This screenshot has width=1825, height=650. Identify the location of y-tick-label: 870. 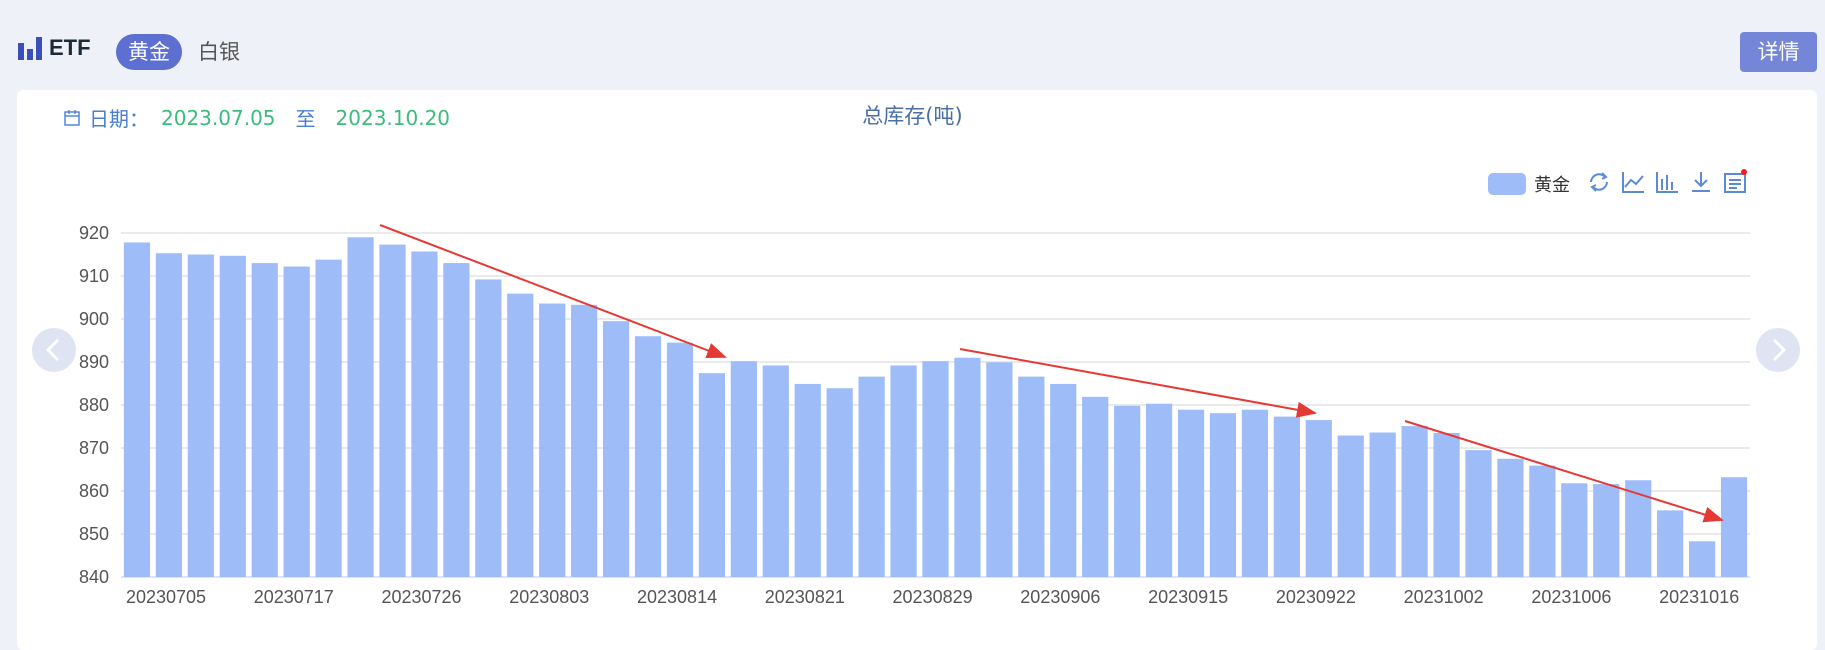
(94, 448).